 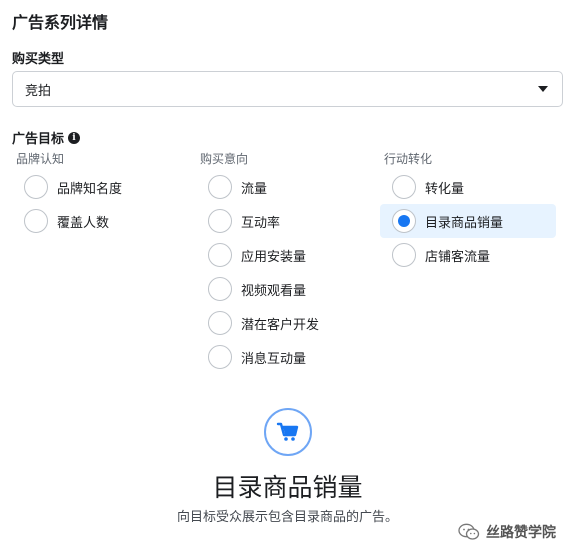 I want to click on objective-option-app-installs: 应用安装量, so click(x=284, y=255).